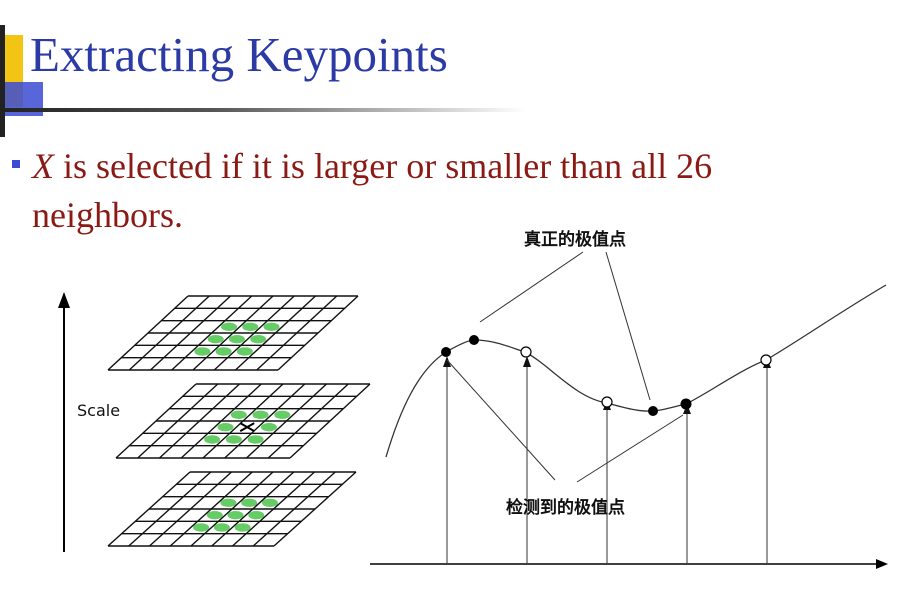 The width and height of the screenshot is (901, 600). I want to click on annotation-leaders, so click(565, 367).